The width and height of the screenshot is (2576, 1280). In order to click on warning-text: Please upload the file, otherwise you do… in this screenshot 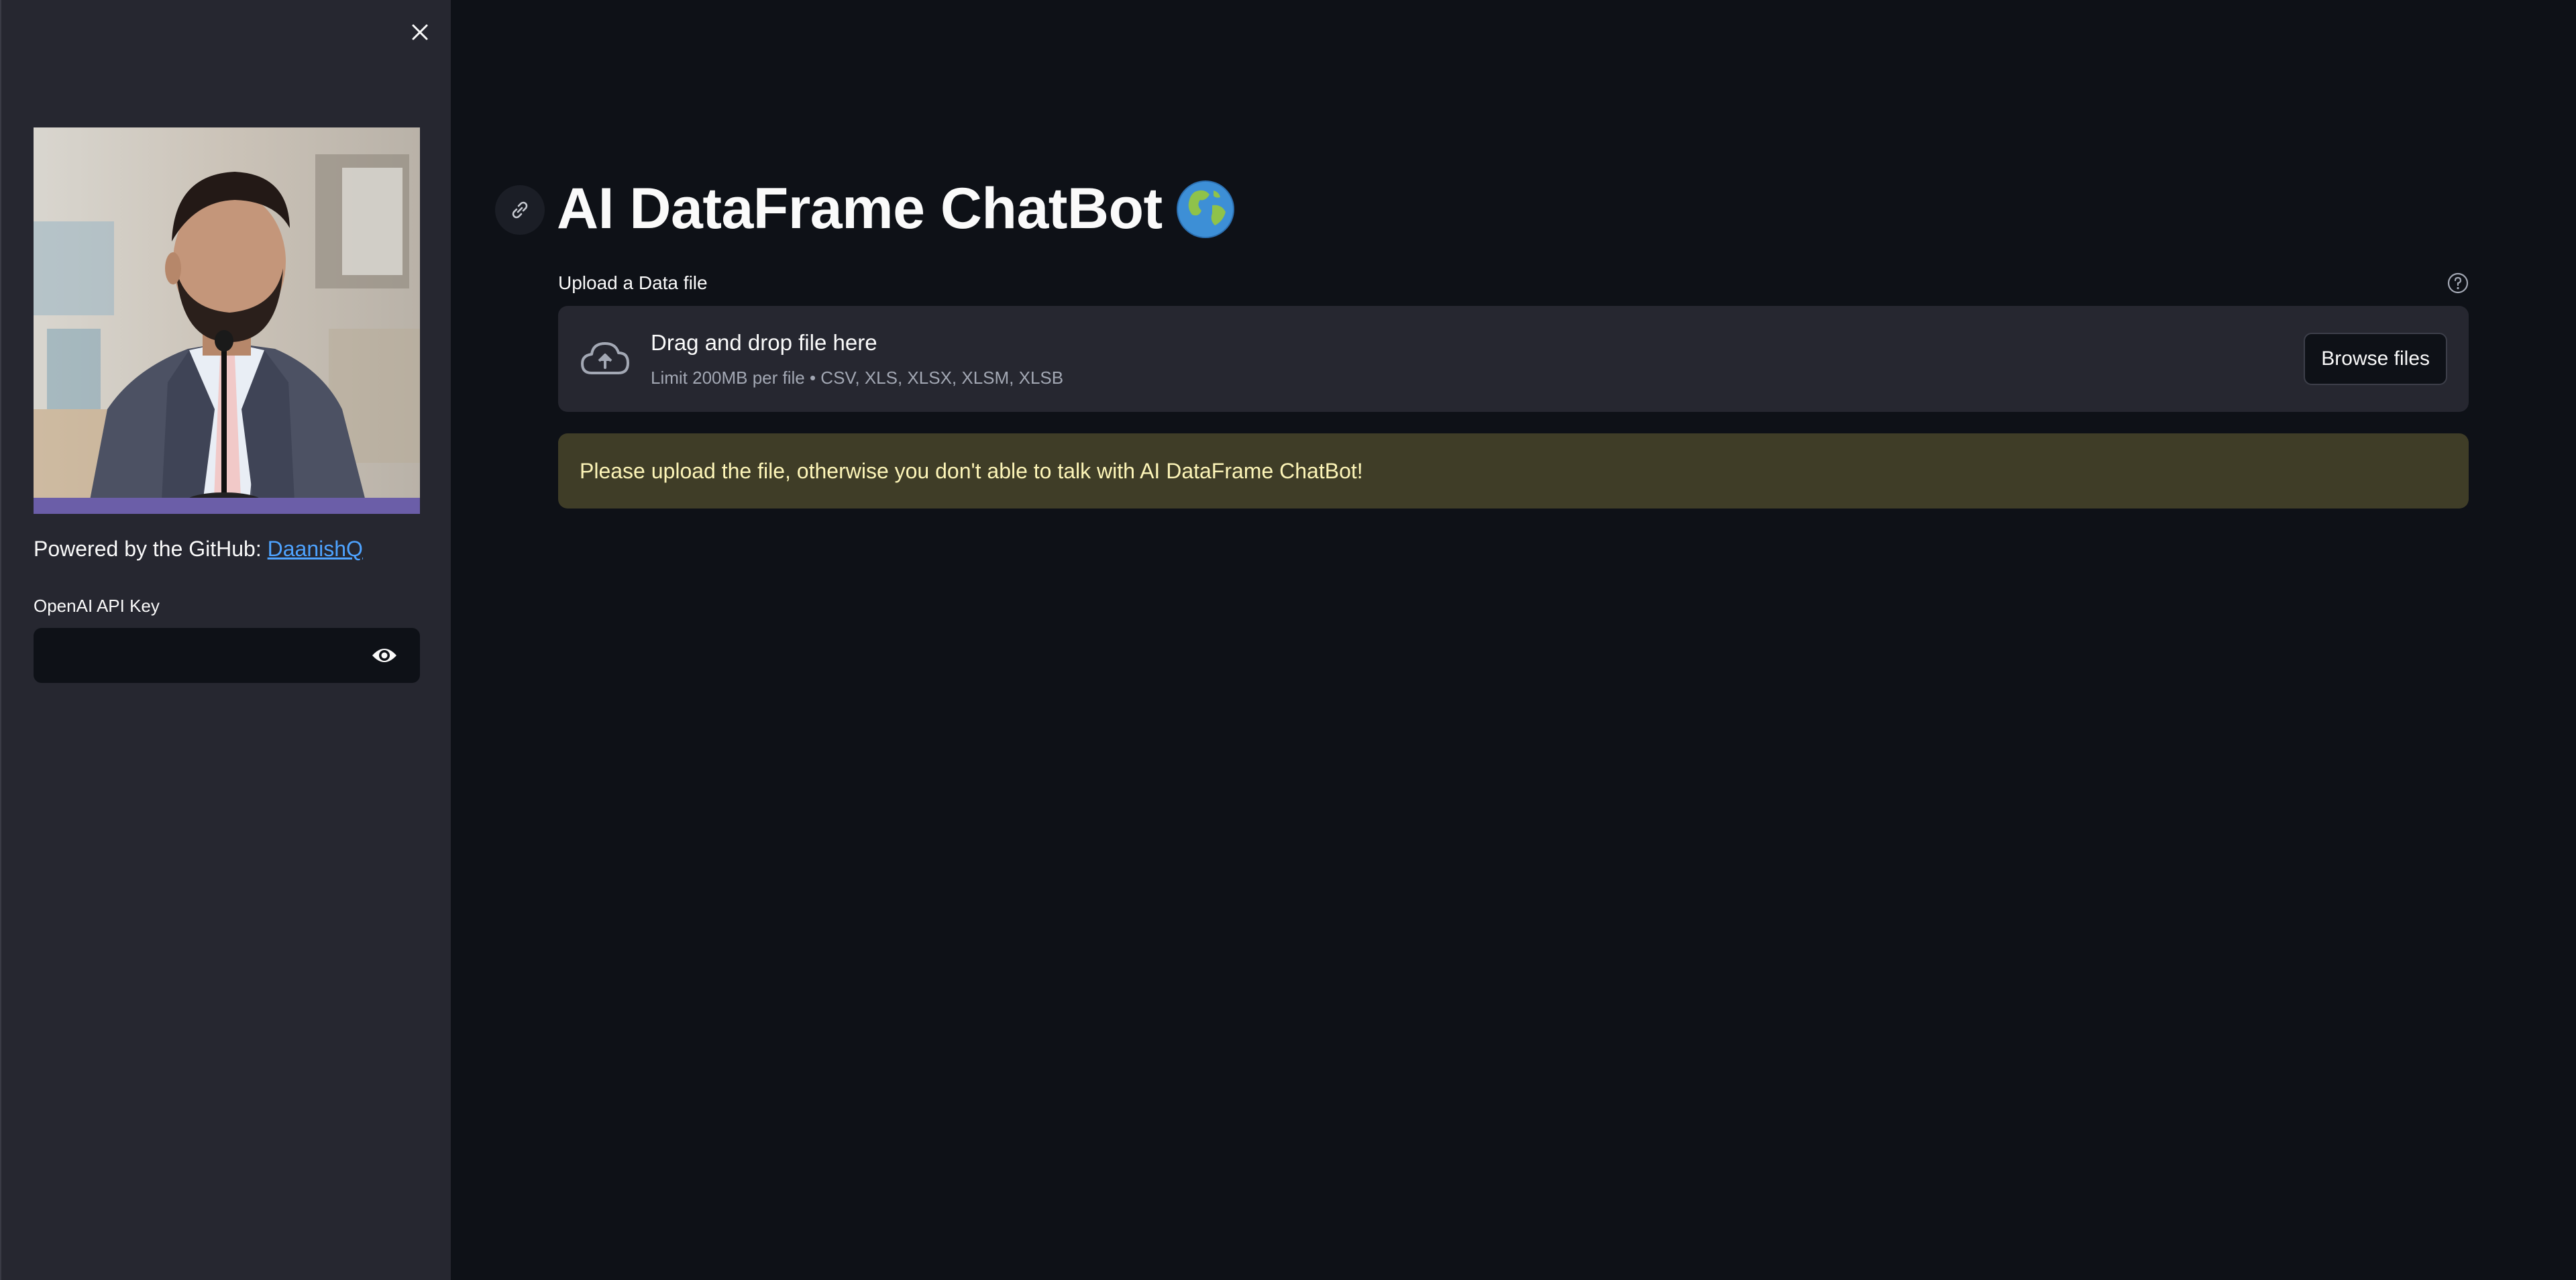, I will do `click(971, 471)`.